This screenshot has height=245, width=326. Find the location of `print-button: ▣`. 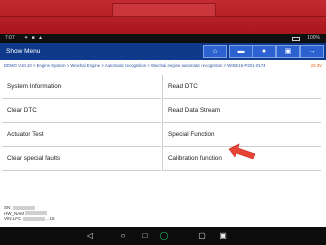

print-button: ▣ is located at coordinates (288, 51).